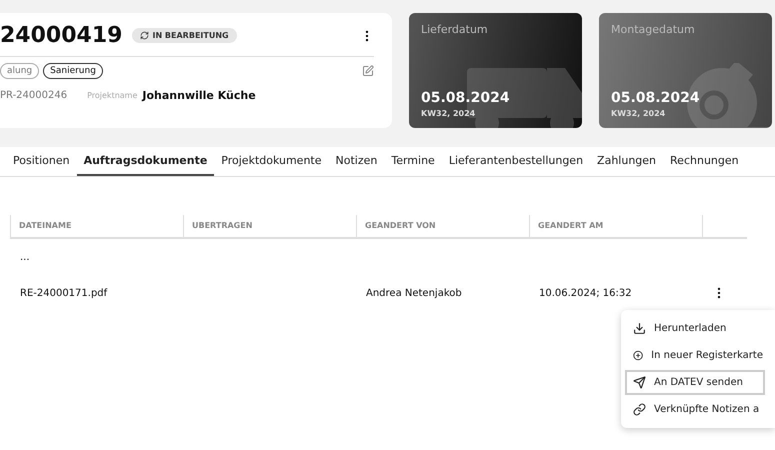  I want to click on tab: Rechnungen, so click(704, 161).